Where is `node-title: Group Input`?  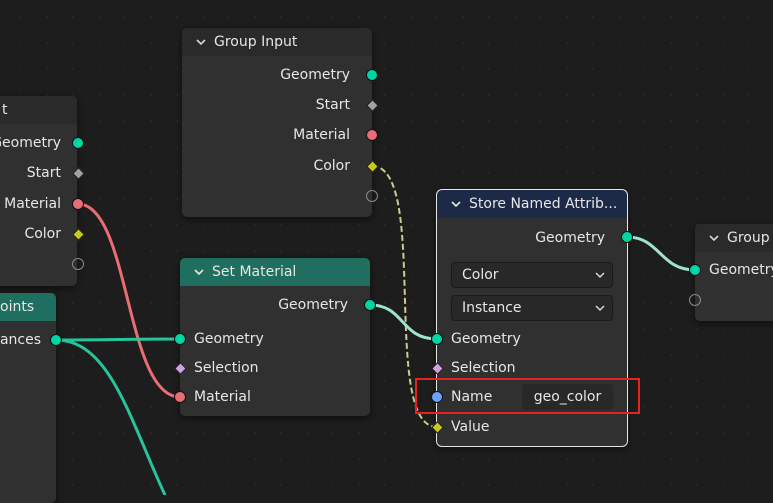
node-title: Group Input is located at coordinates (256, 42).